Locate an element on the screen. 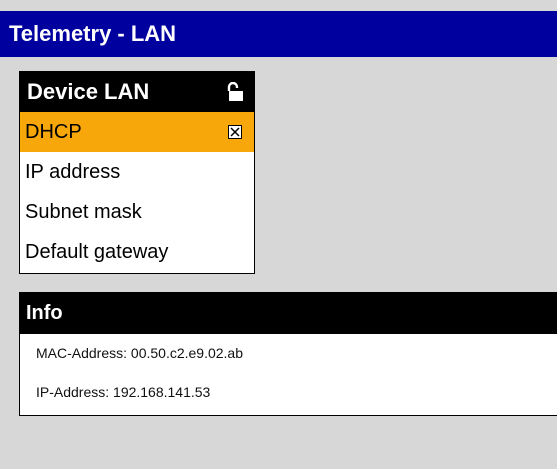 This screenshot has height=469, width=557. menu-item-label: Default gateway is located at coordinates (97, 252).